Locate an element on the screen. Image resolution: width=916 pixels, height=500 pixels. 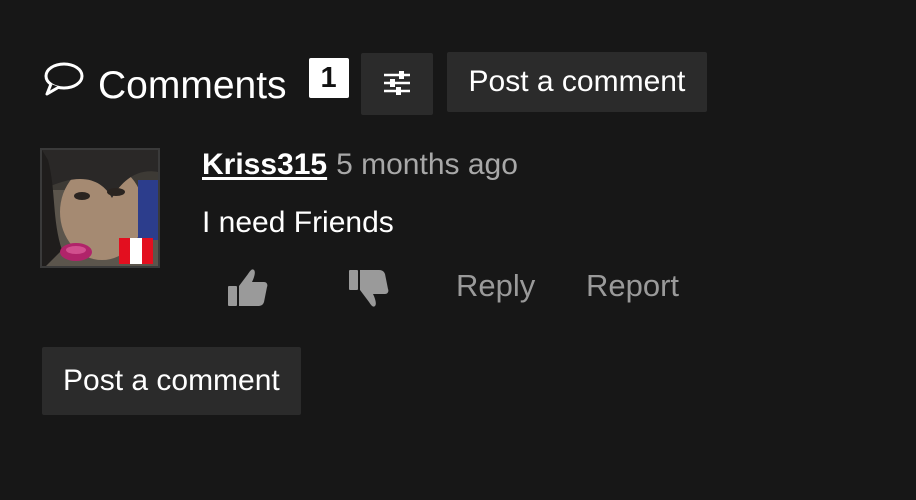
sliders-icon is located at coordinates (397, 84).